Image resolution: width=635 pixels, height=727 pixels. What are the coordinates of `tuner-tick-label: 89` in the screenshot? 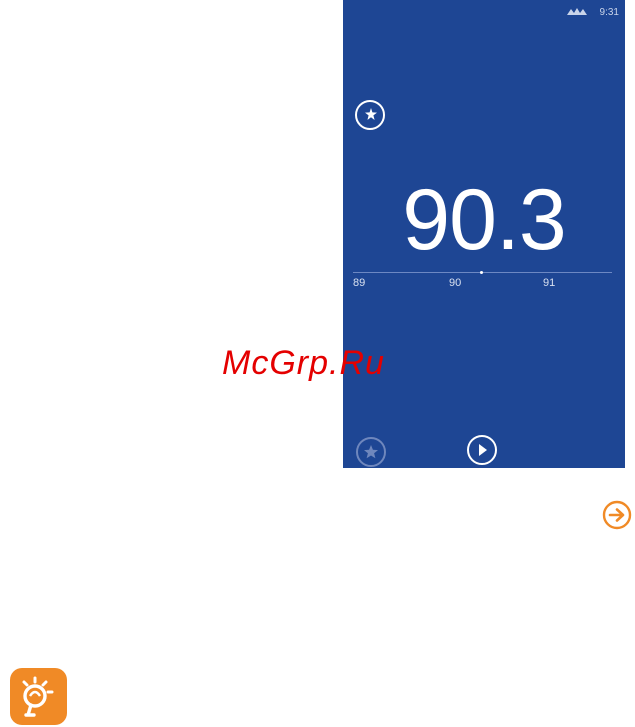 It's located at (359, 283).